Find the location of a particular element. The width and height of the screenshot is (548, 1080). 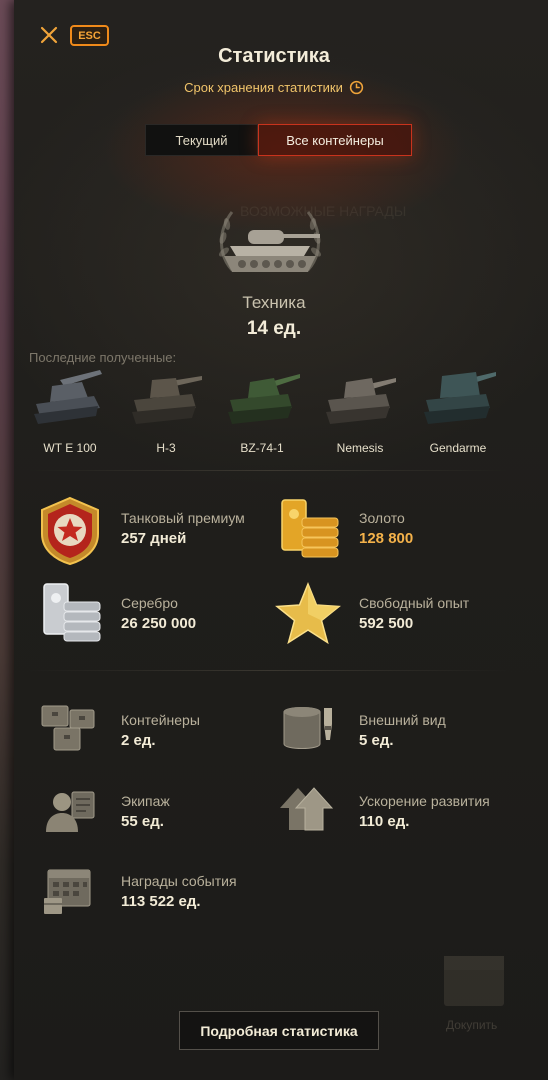

background-container-icon is located at coordinates (474, 981).